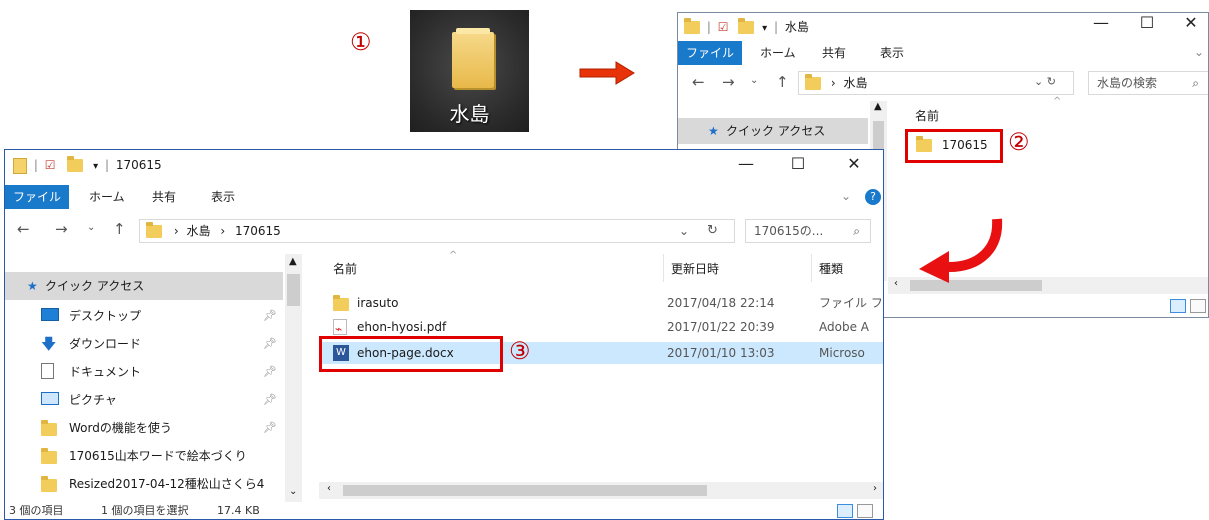 This screenshot has height=520, width=1209. What do you see at coordinates (721, 303) in the screenshot?
I see `file-date: 2017/04/18 22:14` at bounding box center [721, 303].